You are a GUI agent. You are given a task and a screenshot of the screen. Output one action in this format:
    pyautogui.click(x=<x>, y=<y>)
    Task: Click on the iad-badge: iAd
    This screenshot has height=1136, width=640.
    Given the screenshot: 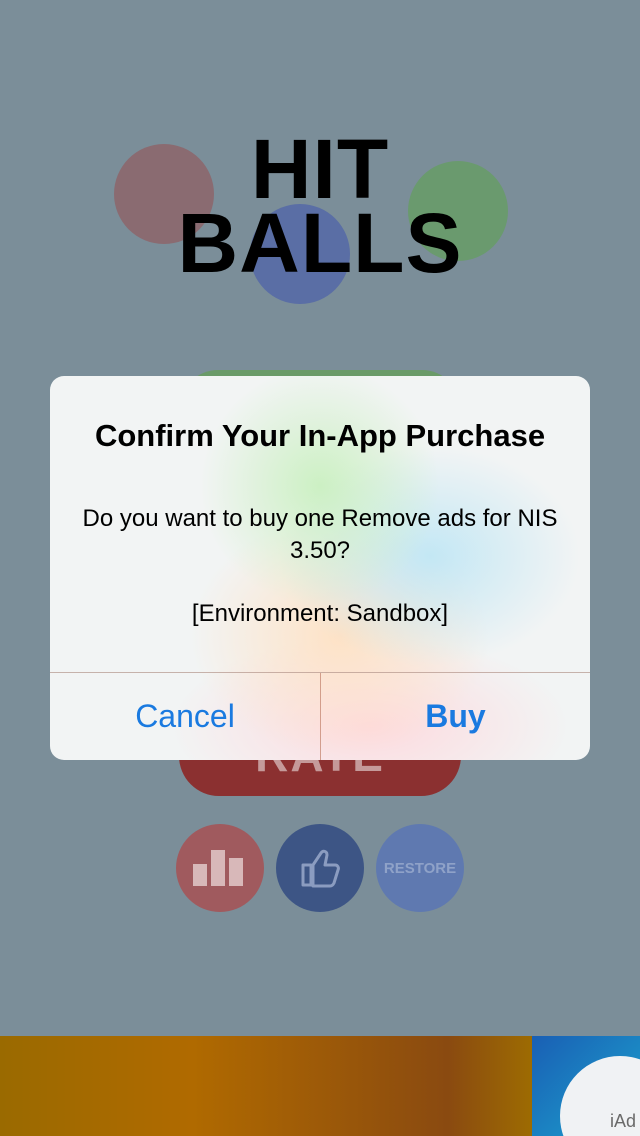 What is the action you would take?
    pyautogui.click(x=622, y=1121)
    